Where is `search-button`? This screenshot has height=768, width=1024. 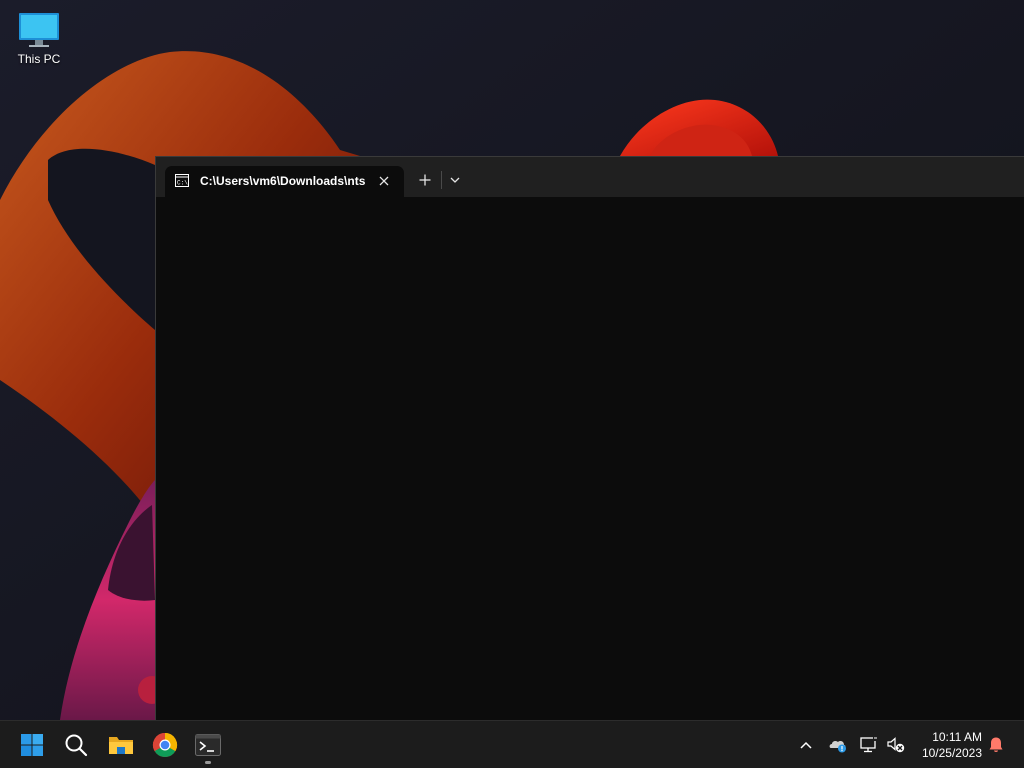
search-button is located at coordinates (76, 745).